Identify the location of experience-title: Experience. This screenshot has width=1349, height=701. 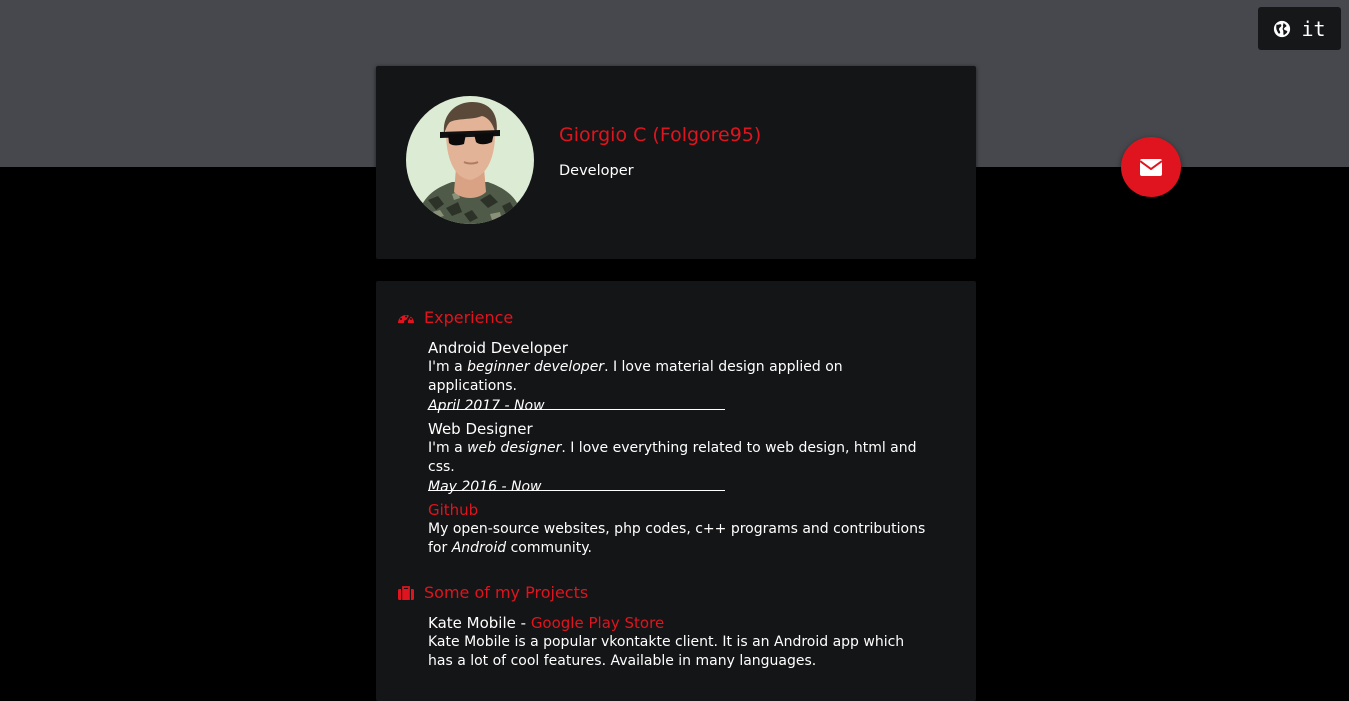
(469, 317).